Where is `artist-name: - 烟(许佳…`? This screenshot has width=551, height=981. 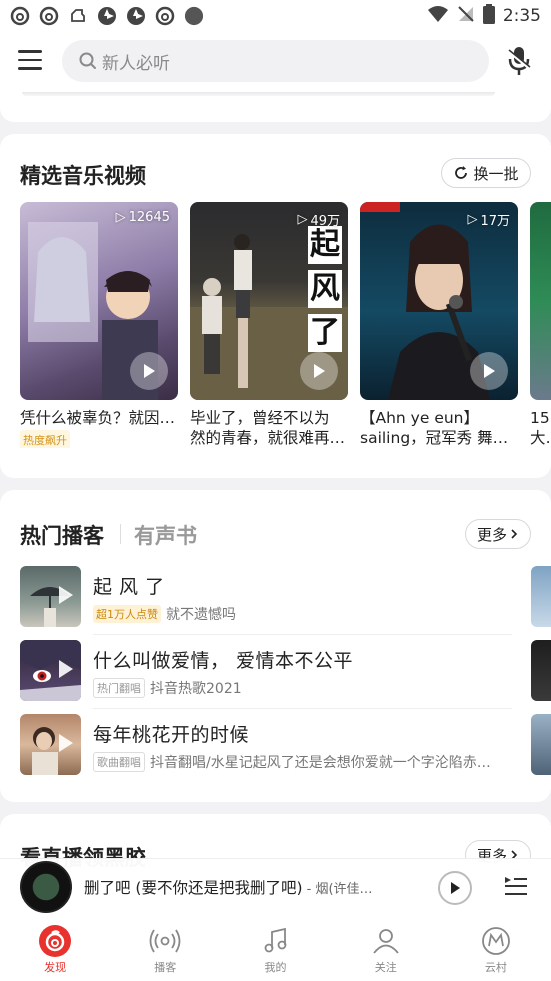 artist-name: - 烟(许佳… is located at coordinates (337, 889).